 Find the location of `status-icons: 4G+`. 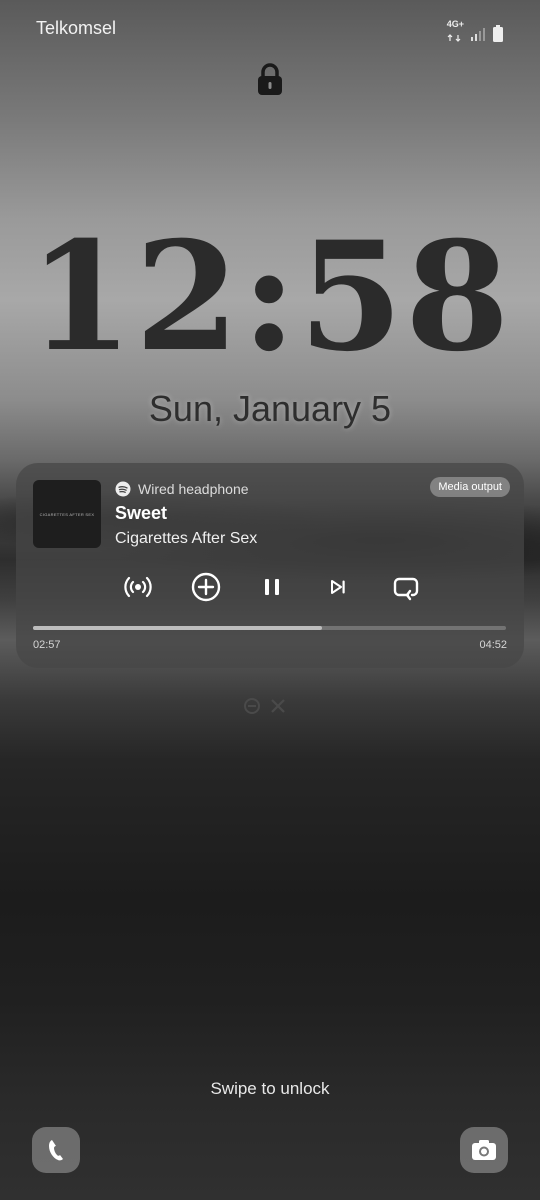

status-icons: 4G+ is located at coordinates (475, 33).